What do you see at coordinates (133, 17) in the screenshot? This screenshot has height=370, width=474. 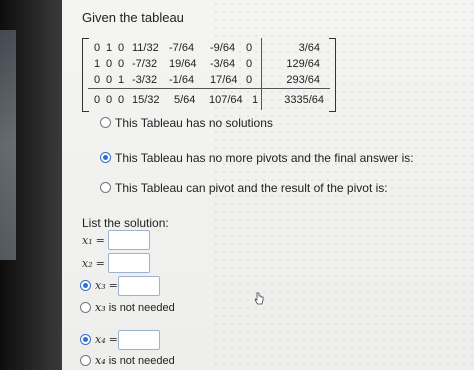 I see `question-title: Given the tableau` at bounding box center [133, 17].